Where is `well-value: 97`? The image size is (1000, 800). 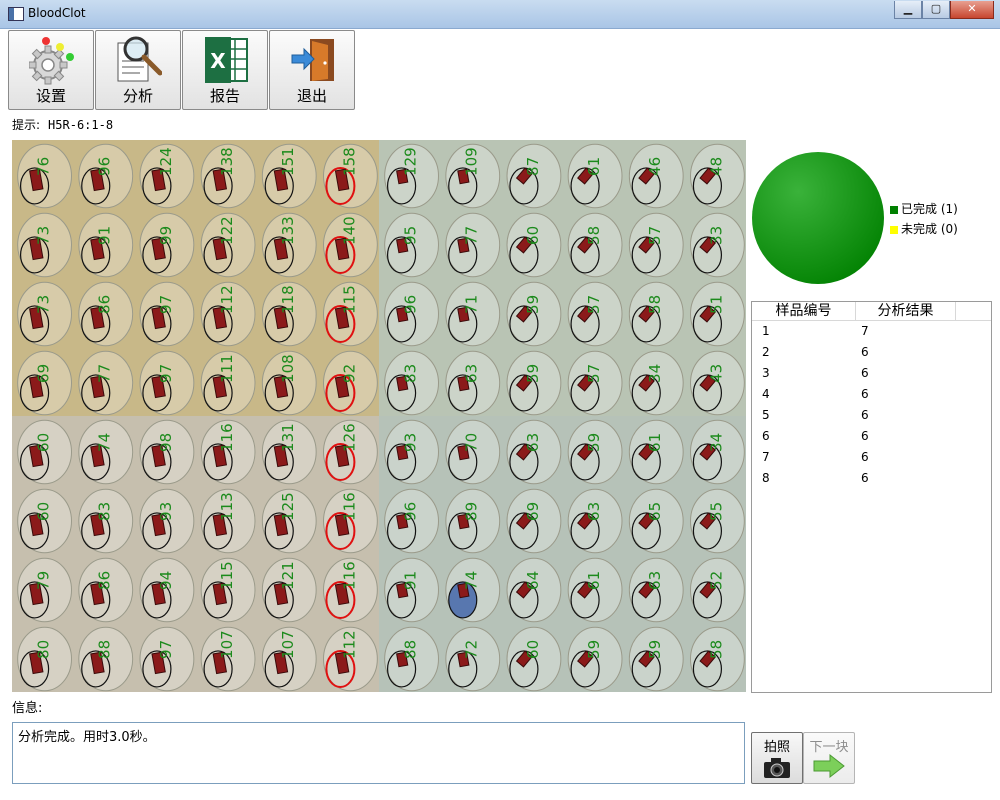 well-value: 97 is located at coordinates (166, 649).